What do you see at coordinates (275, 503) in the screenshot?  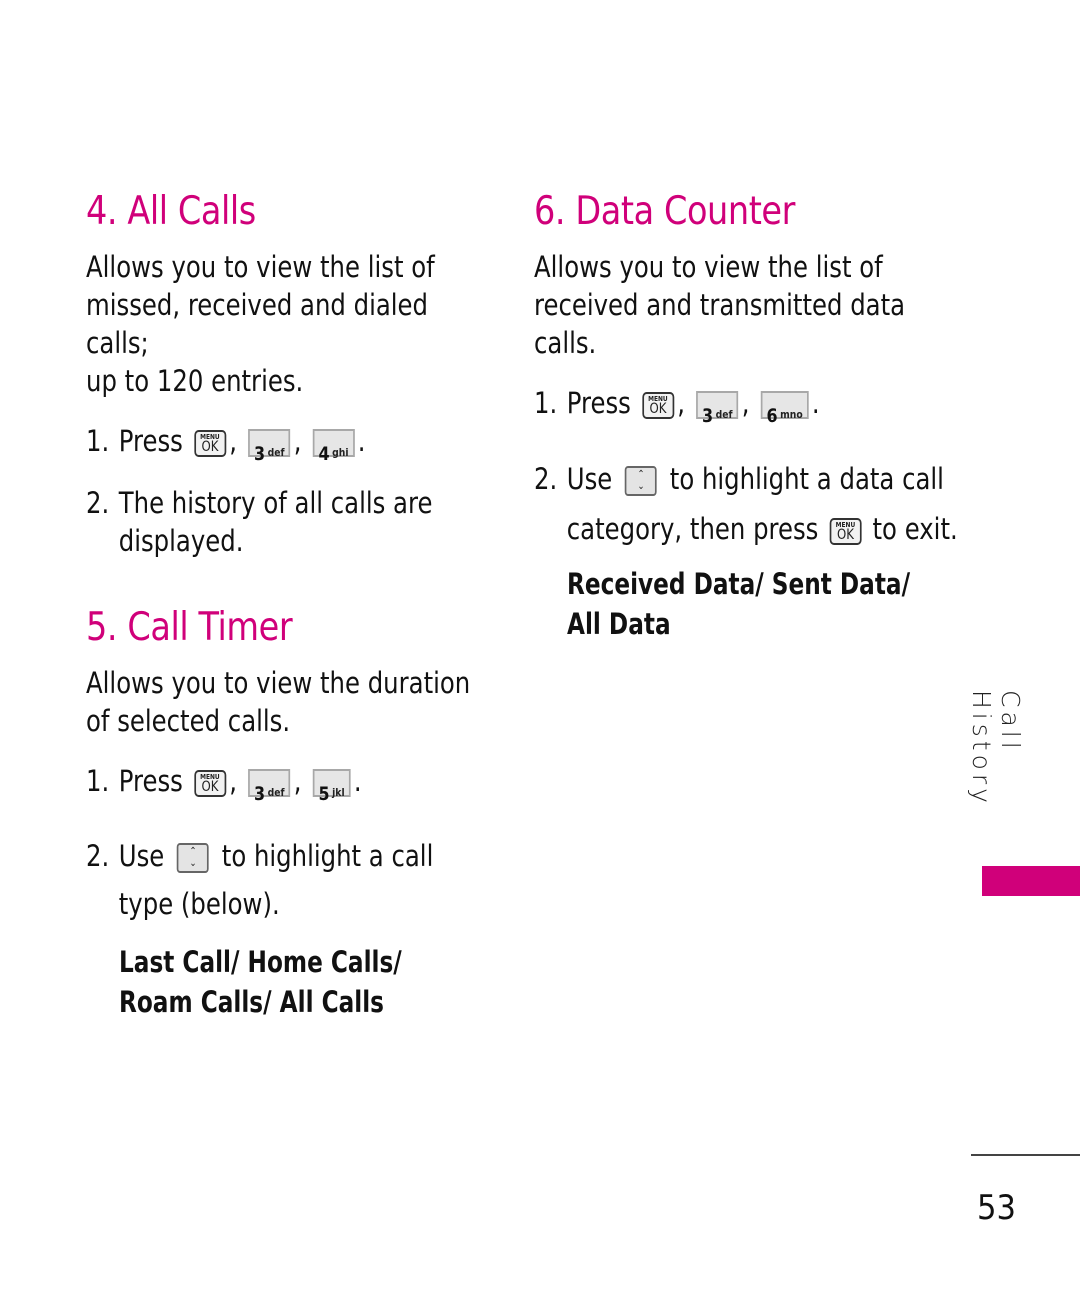 I see `step-text: The history of all calls are` at bounding box center [275, 503].